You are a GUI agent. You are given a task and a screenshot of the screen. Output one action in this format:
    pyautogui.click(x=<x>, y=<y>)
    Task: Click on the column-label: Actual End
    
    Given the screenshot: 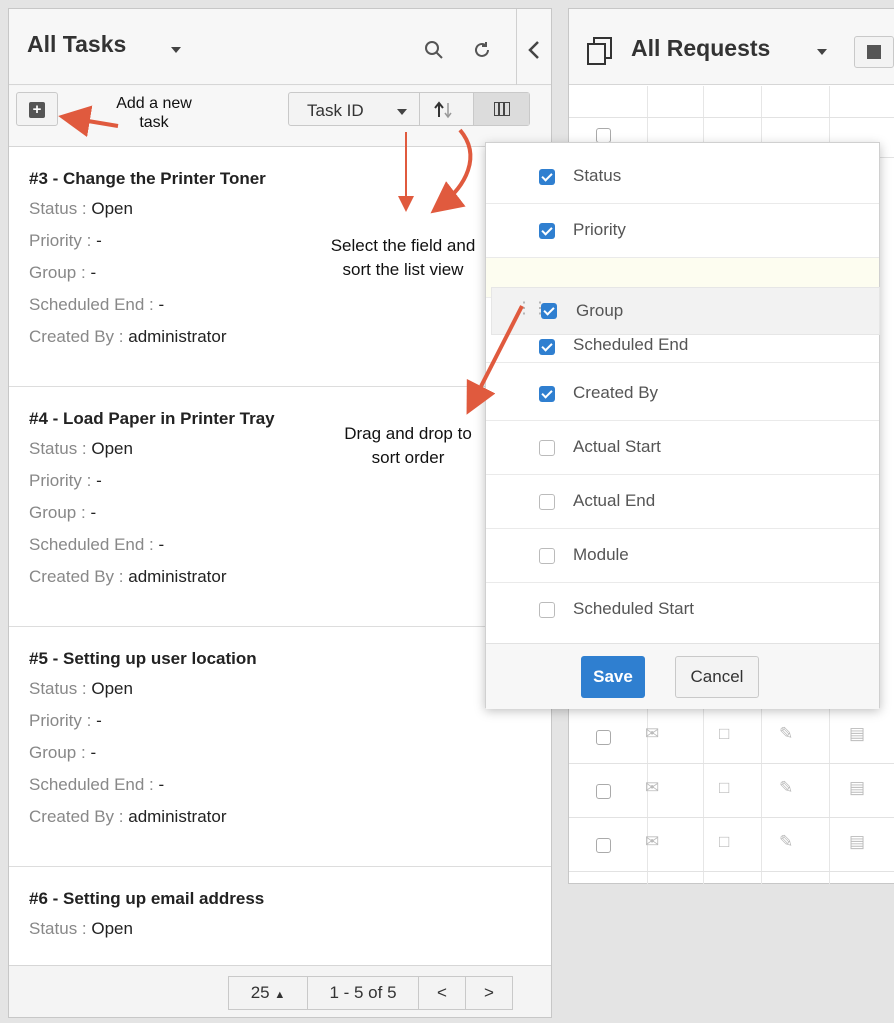 What is the action you would take?
    pyautogui.click(x=614, y=500)
    